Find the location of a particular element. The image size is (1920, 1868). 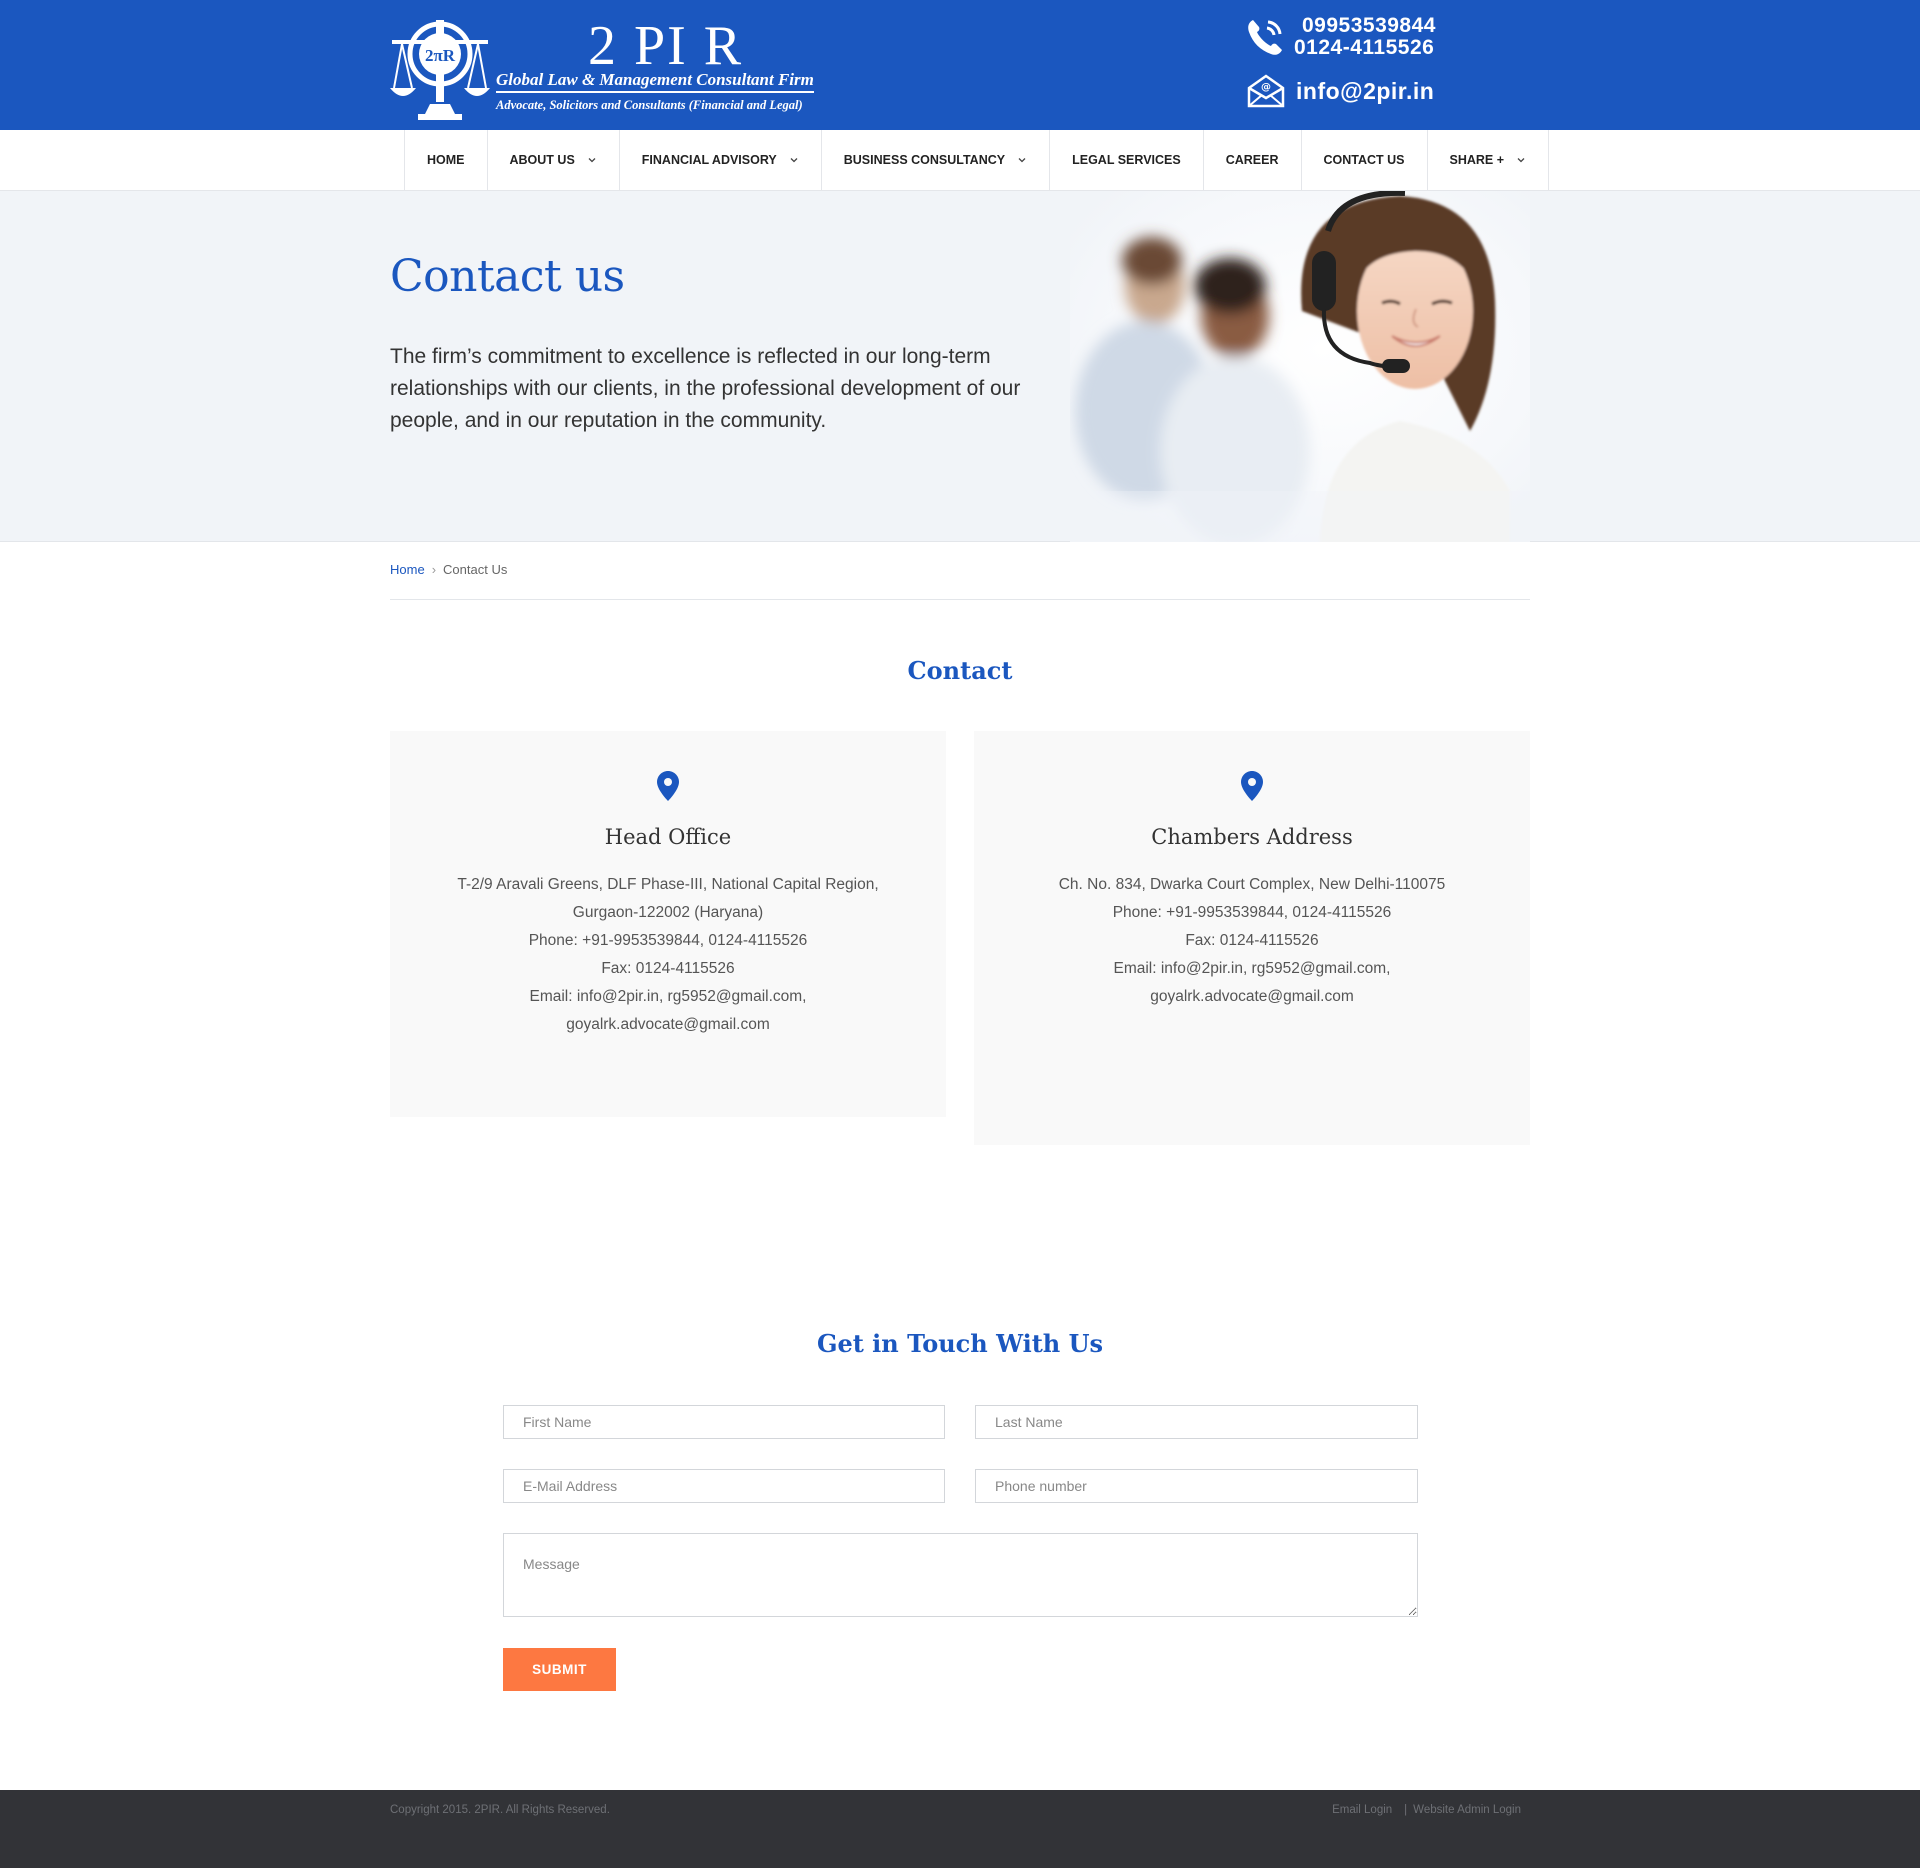

scales-of-justice-icon: 2πR is located at coordinates (440, 70).